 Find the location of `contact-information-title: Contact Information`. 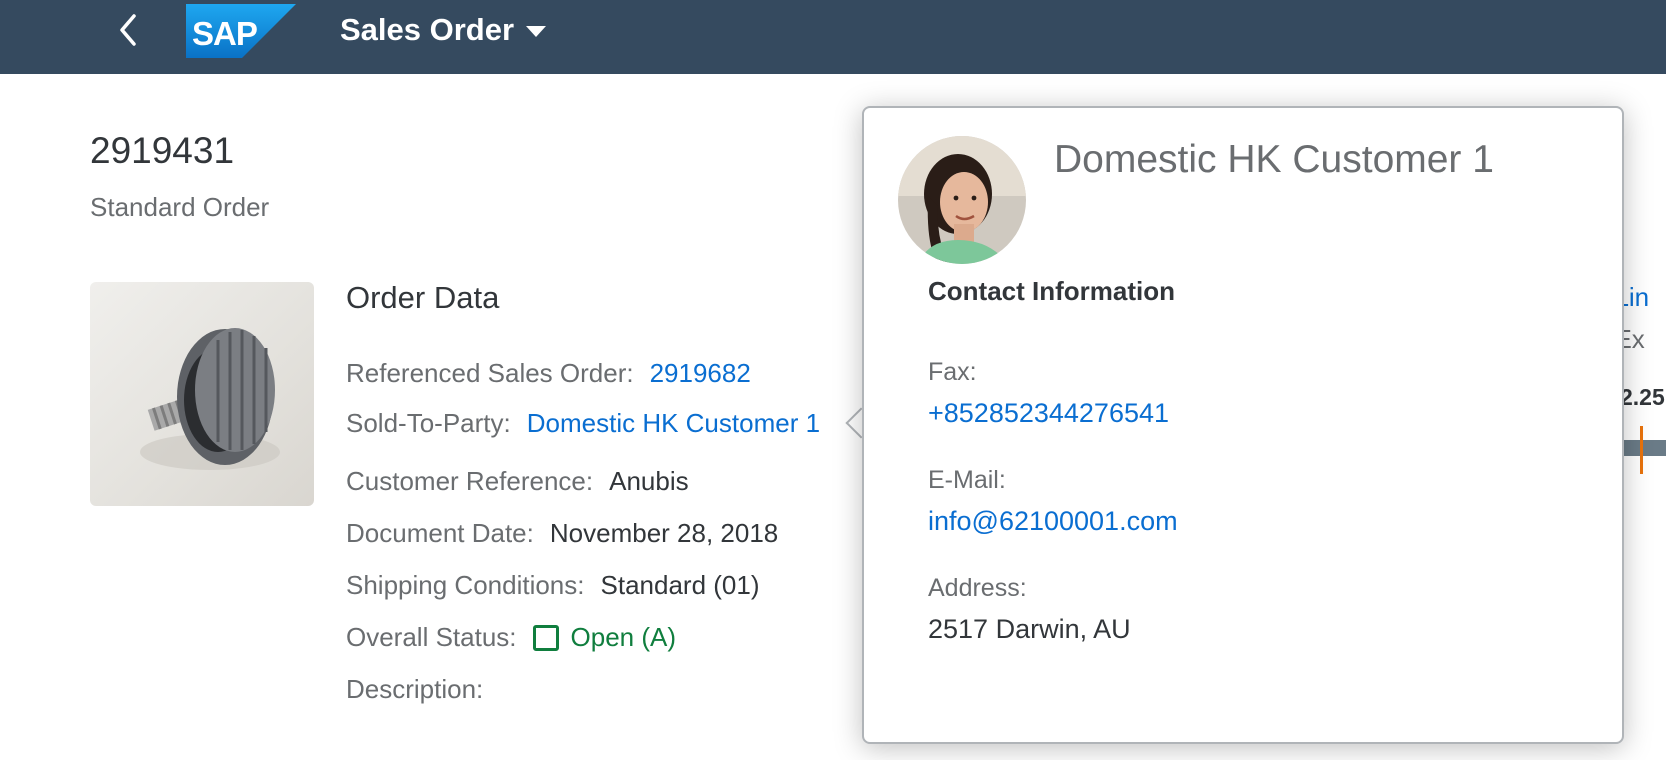

contact-information-title: Contact Information is located at coordinates (1051, 291).